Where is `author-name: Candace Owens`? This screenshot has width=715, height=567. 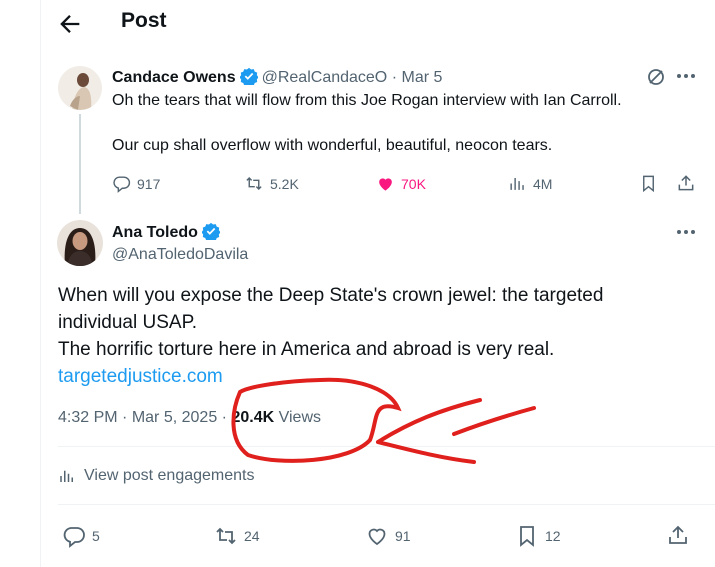 author-name: Candace Owens is located at coordinates (174, 77).